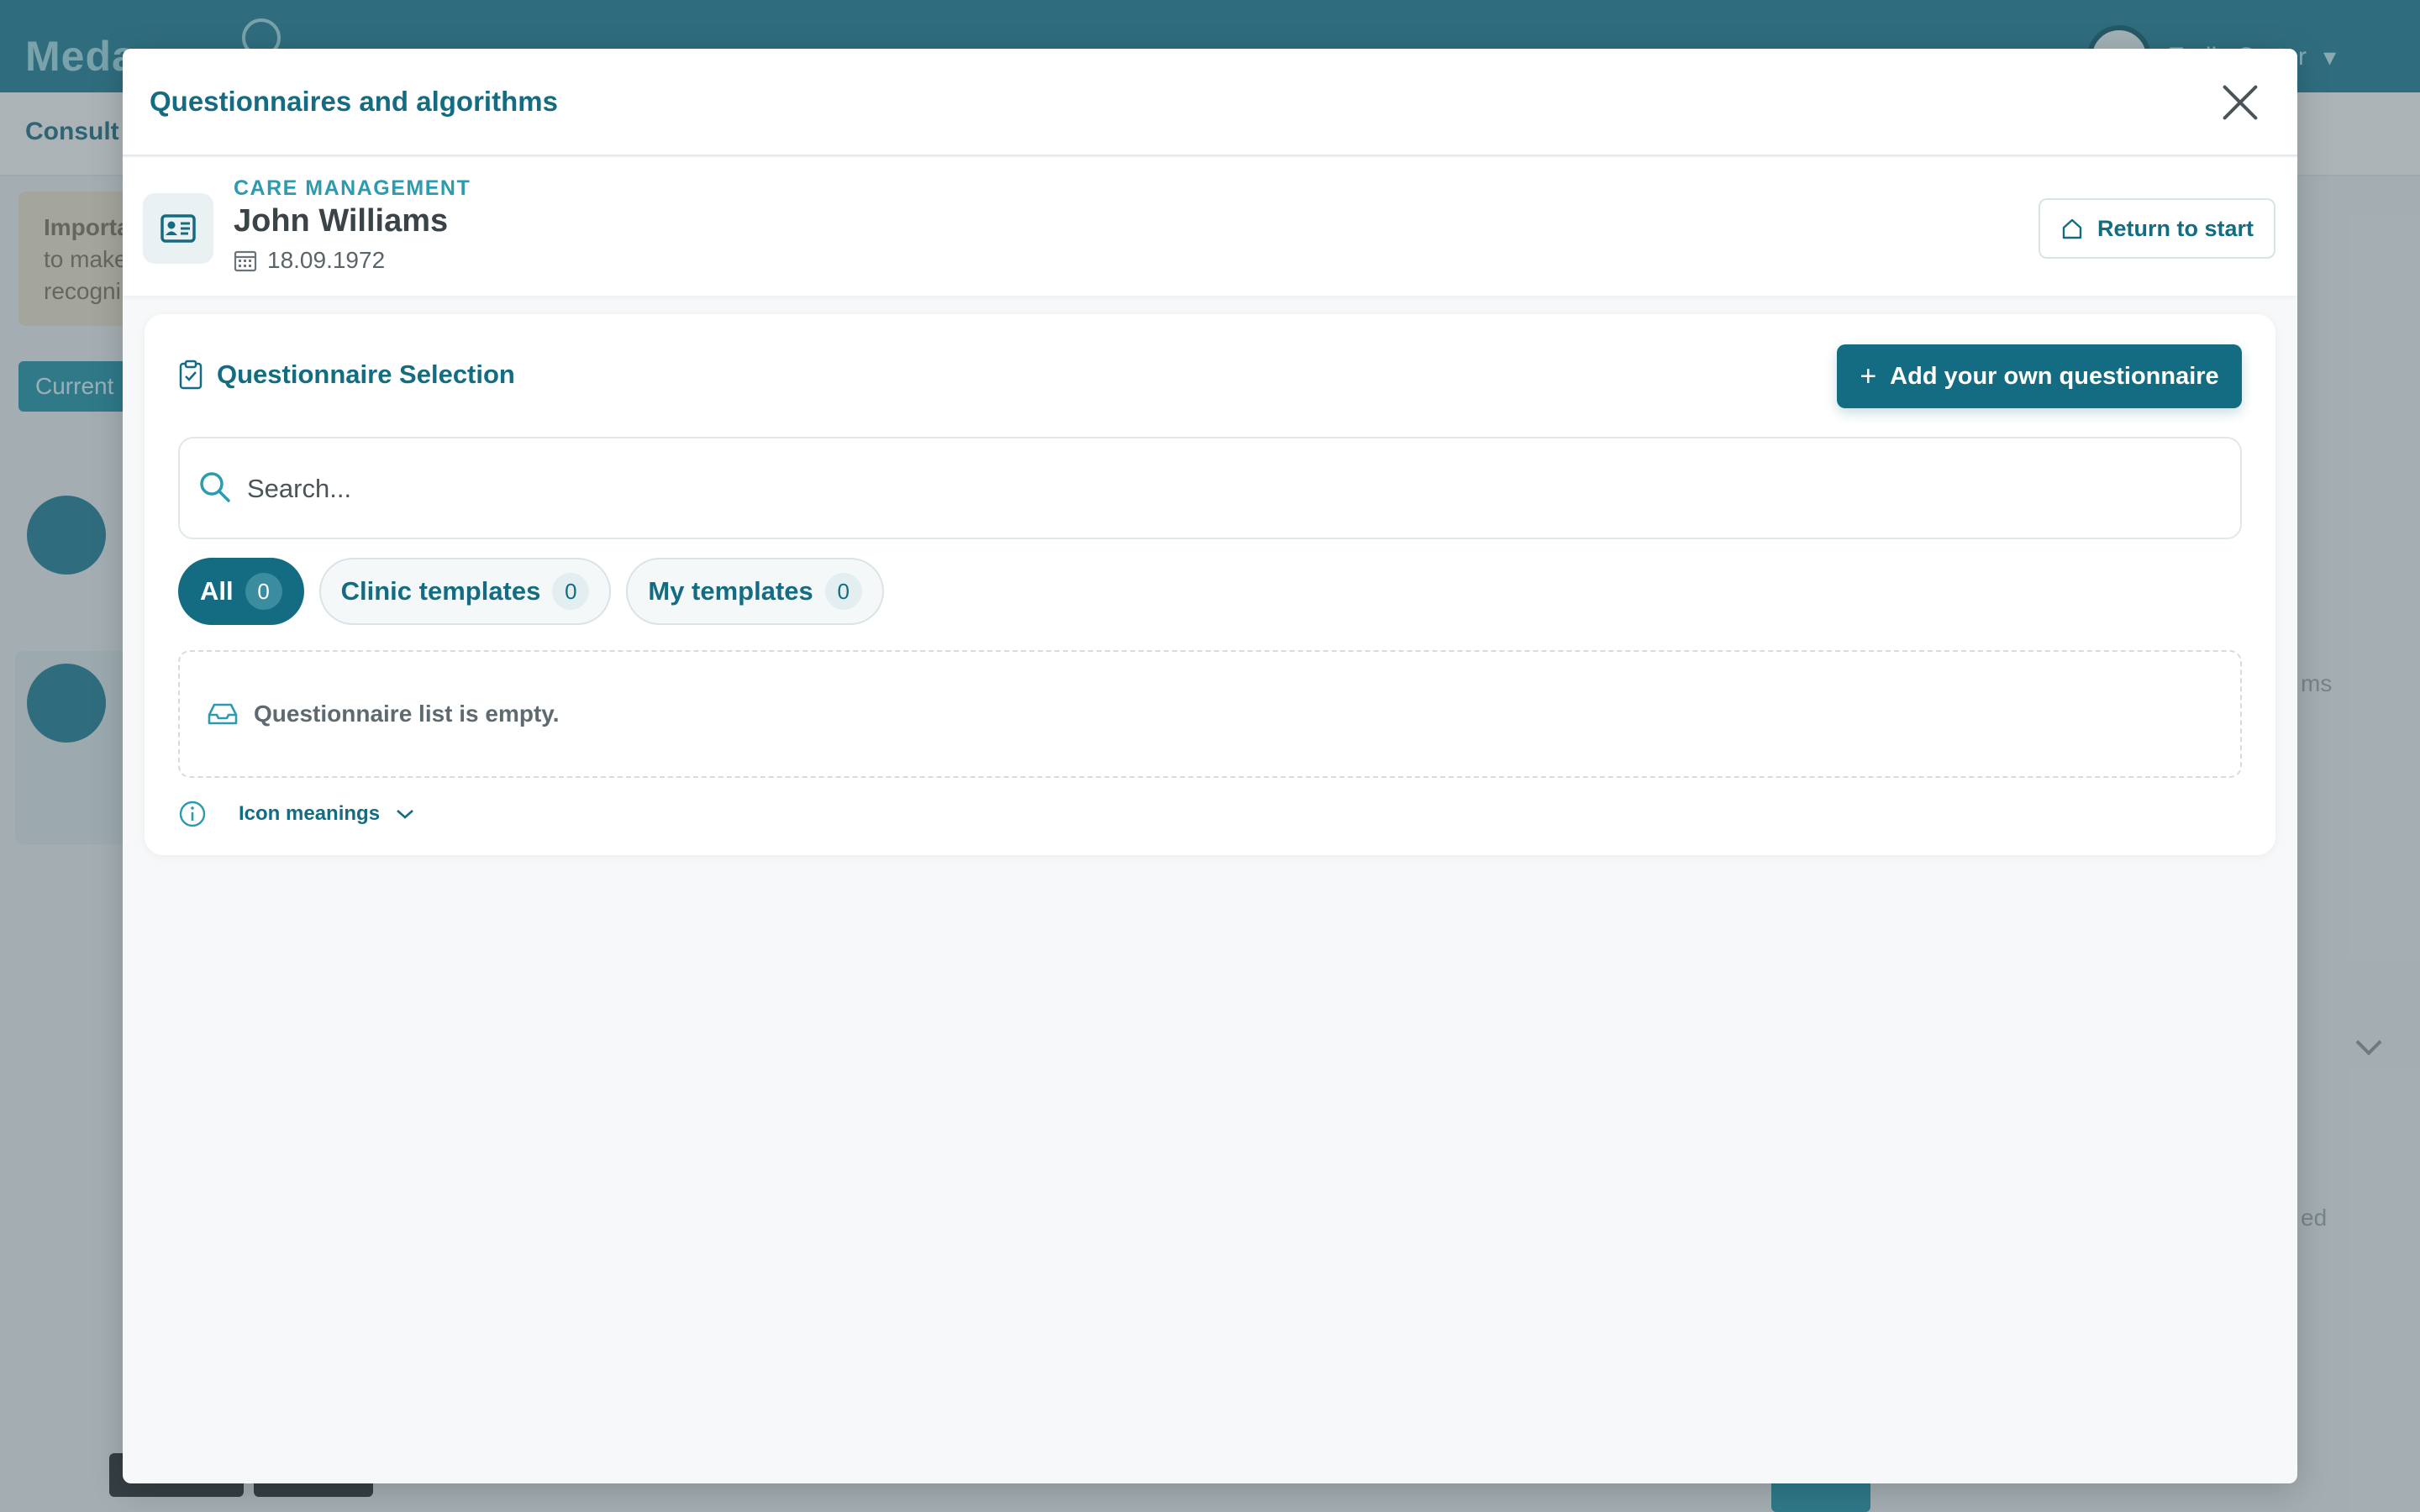 Image resolution: width=2420 pixels, height=1512 pixels. What do you see at coordinates (217, 591) in the screenshot?
I see `tab-label: All` at bounding box center [217, 591].